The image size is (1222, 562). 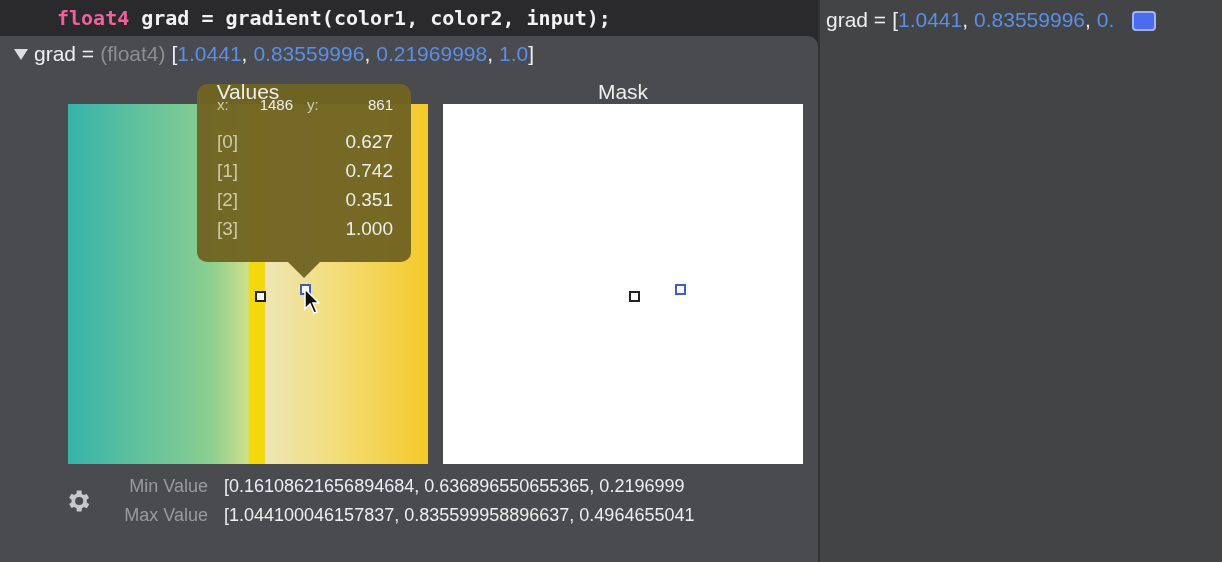 What do you see at coordinates (228, 200) in the screenshot?
I see `index-label: [2]` at bounding box center [228, 200].